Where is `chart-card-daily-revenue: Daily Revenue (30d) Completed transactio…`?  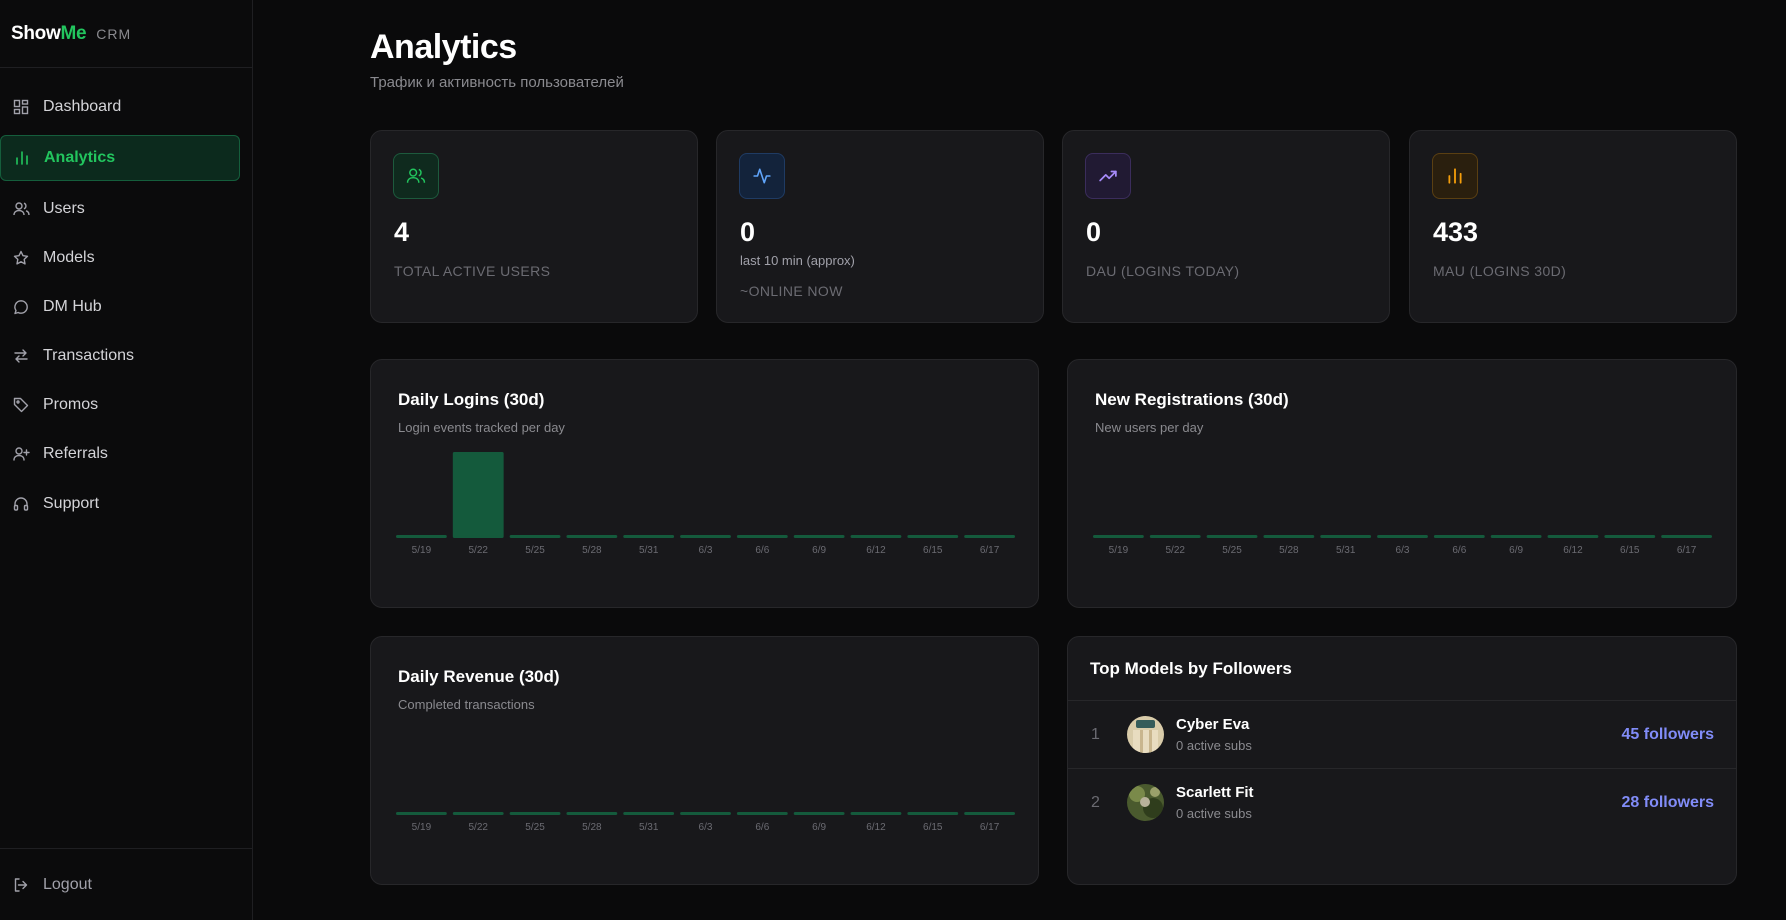
chart-card-daily-revenue: Daily Revenue (30d) Completed transactio… is located at coordinates (704, 760).